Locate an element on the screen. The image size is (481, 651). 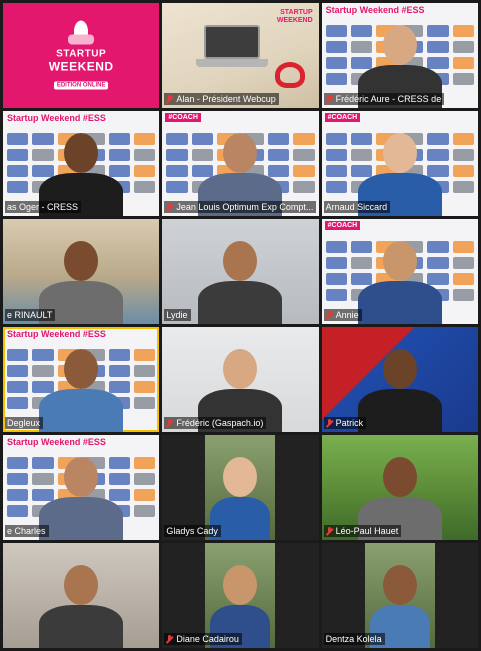
participant-tile: Diane Cadairou is located at coordinates (240, 595).